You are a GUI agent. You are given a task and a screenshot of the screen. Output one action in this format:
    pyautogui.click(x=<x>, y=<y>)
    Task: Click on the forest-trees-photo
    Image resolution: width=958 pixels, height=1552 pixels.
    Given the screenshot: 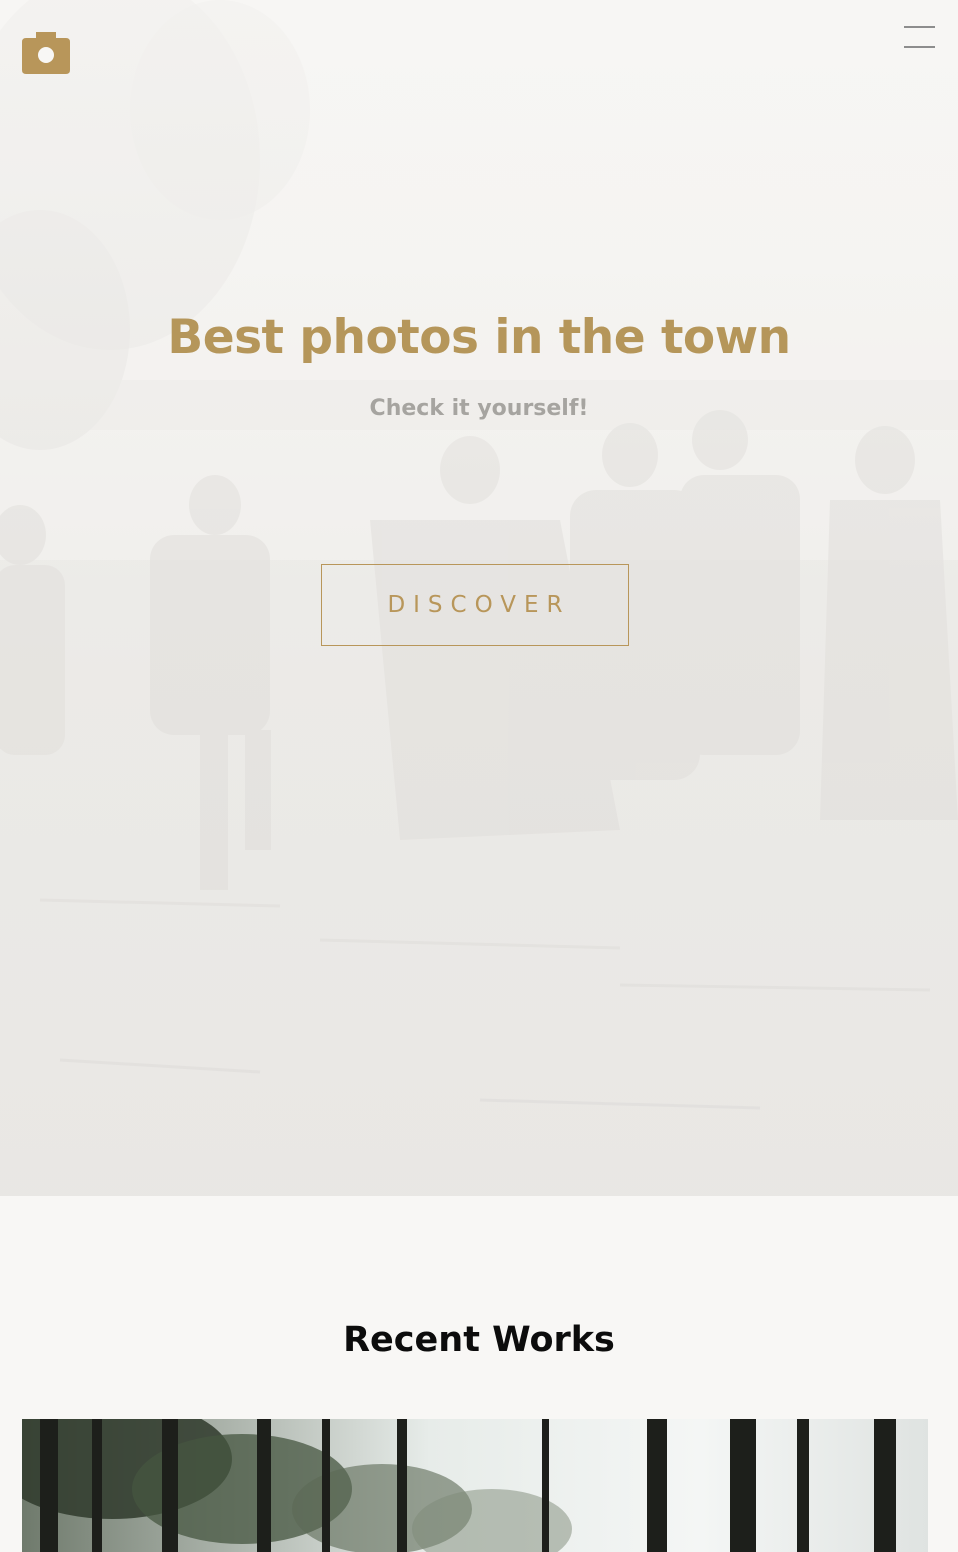 What is the action you would take?
    pyautogui.click(x=475, y=1485)
    